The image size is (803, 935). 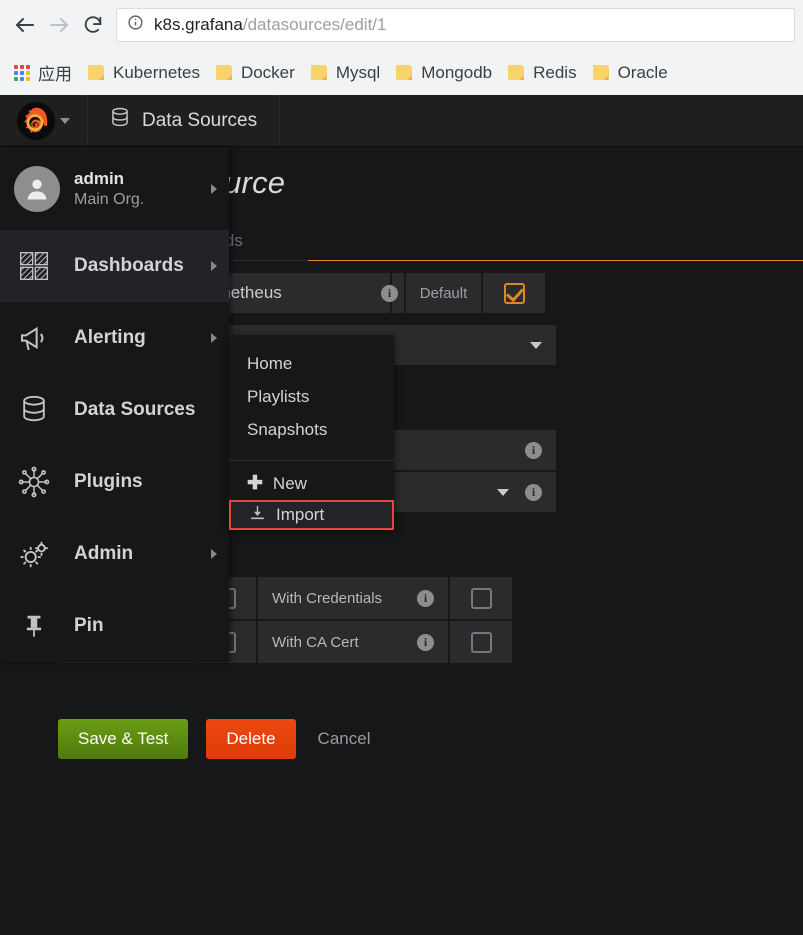 What do you see at coordinates (311, 460) in the screenshot?
I see `submenu-divider` at bounding box center [311, 460].